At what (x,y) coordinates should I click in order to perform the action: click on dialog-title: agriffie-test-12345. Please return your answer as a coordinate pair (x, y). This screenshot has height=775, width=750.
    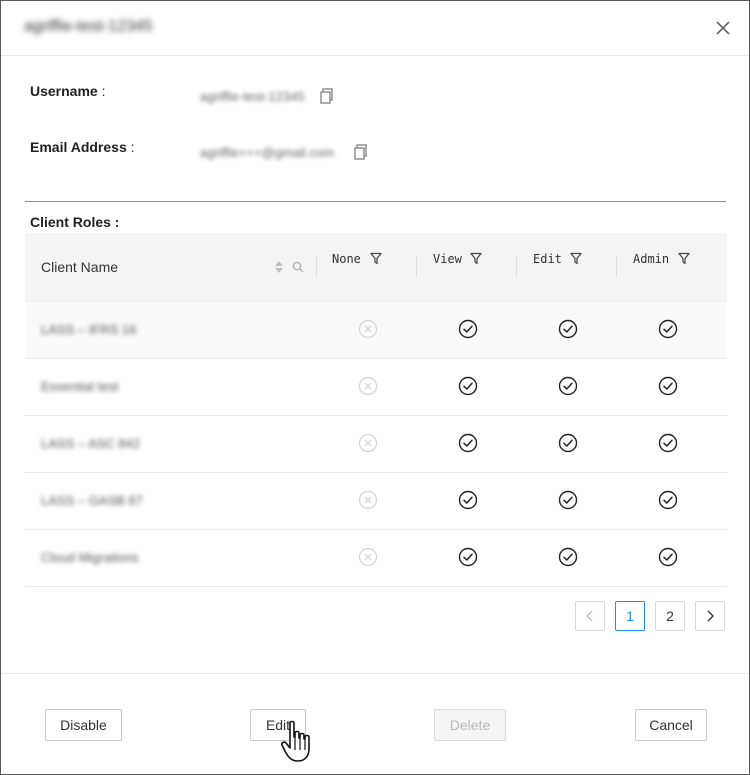
    Looking at the image, I should click on (88, 26).